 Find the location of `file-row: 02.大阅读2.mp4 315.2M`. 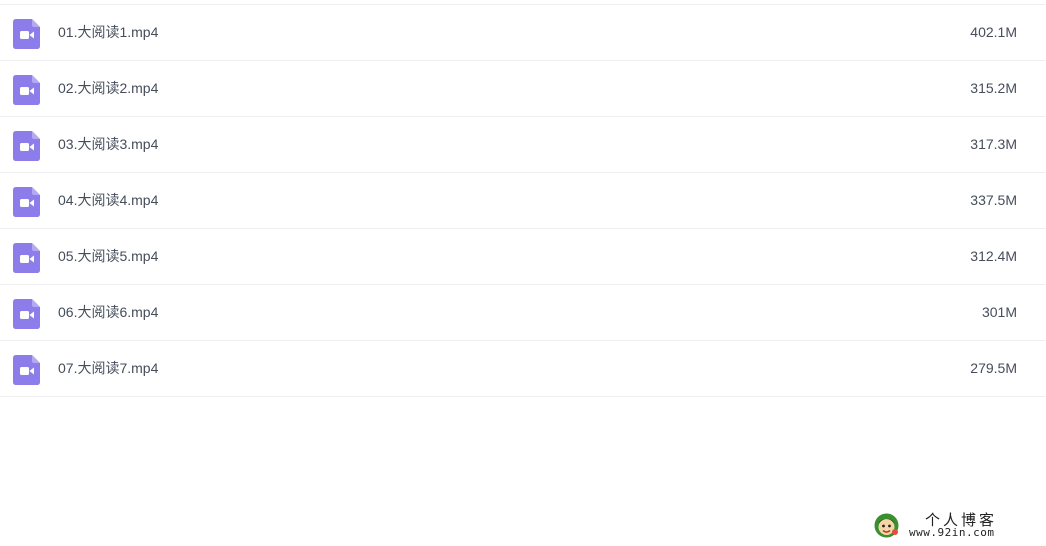

file-row: 02.大阅读2.mp4 315.2M is located at coordinates (523, 89).